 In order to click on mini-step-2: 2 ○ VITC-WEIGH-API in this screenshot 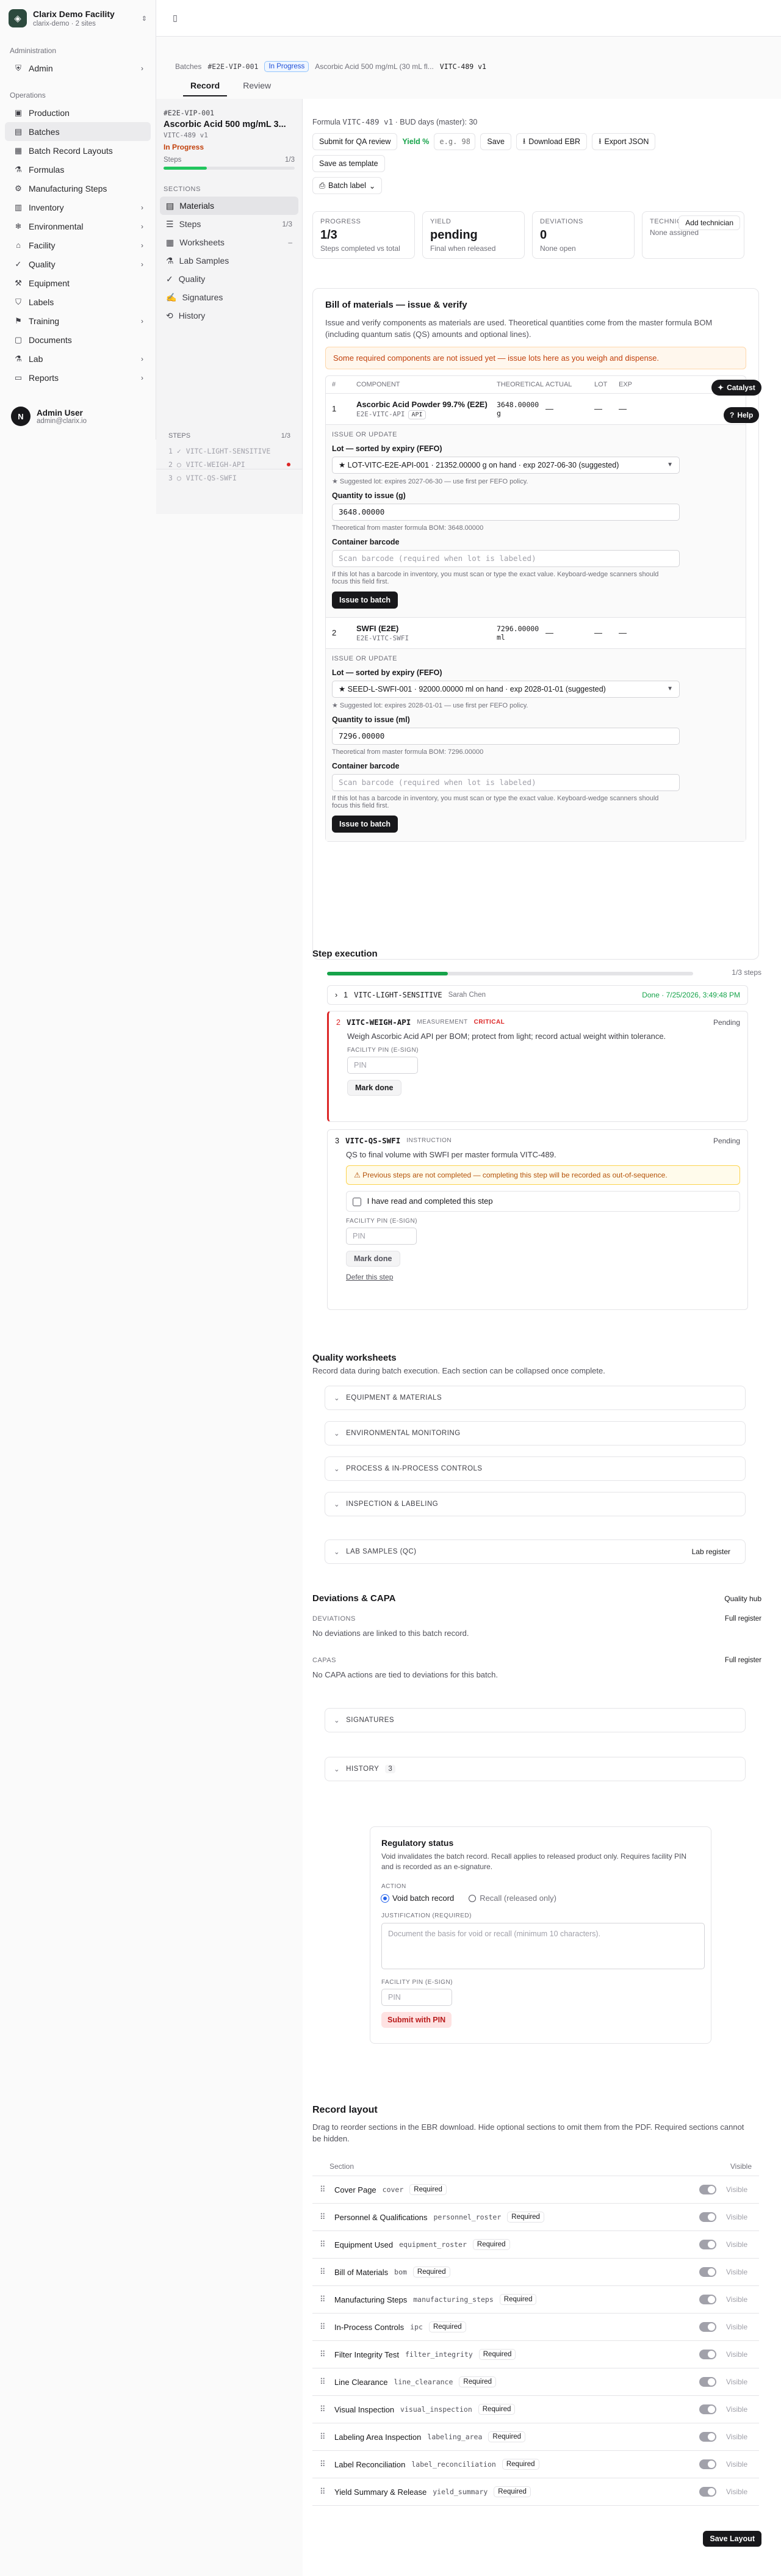, I will do `click(229, 464)`.